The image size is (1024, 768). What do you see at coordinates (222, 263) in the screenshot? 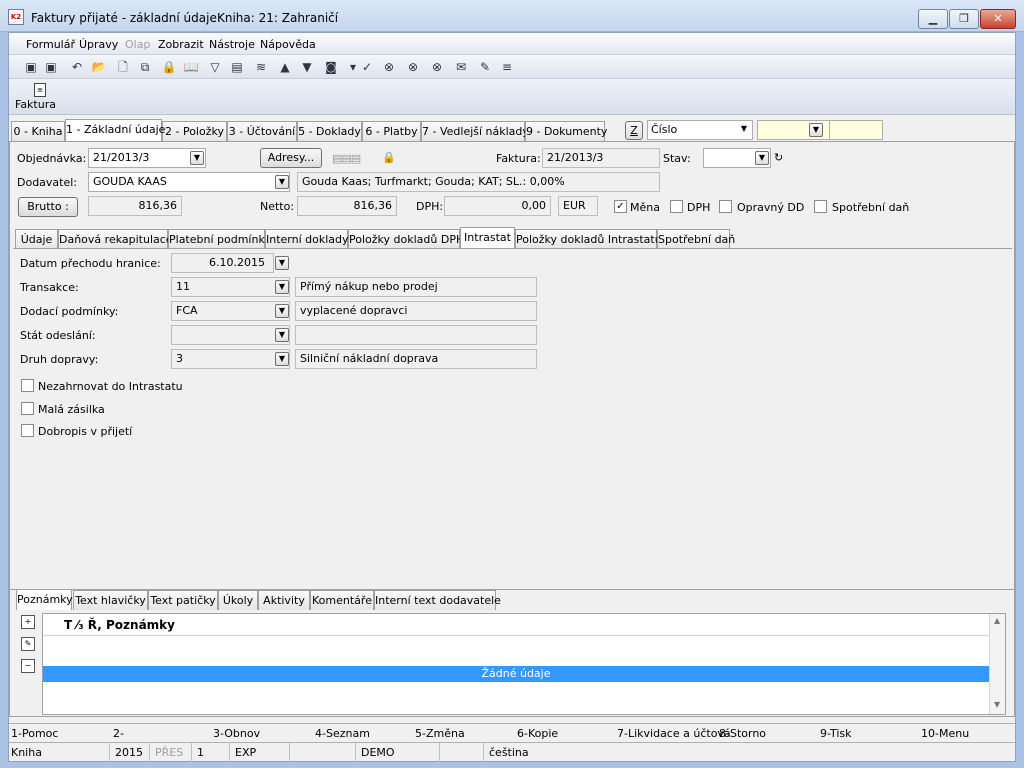
I see `datum-field: 6.10.2015` at bounding box center [222, 263].